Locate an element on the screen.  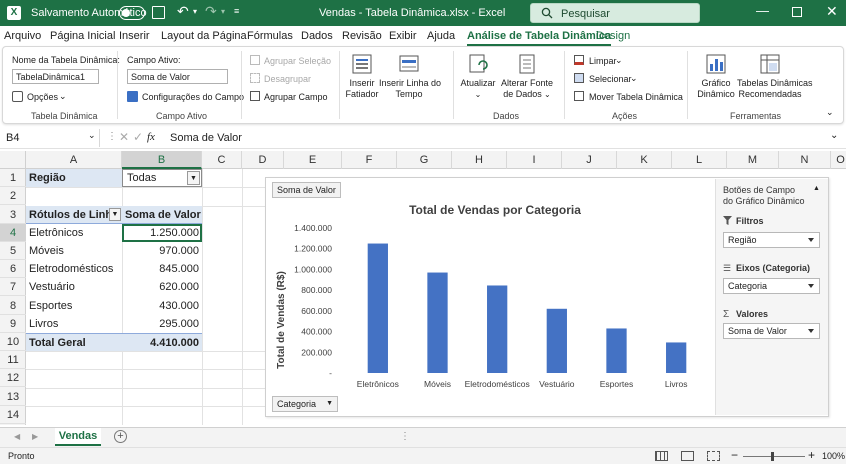
sheet-options-icon: ⋮ is located at coordinates (405, 436).